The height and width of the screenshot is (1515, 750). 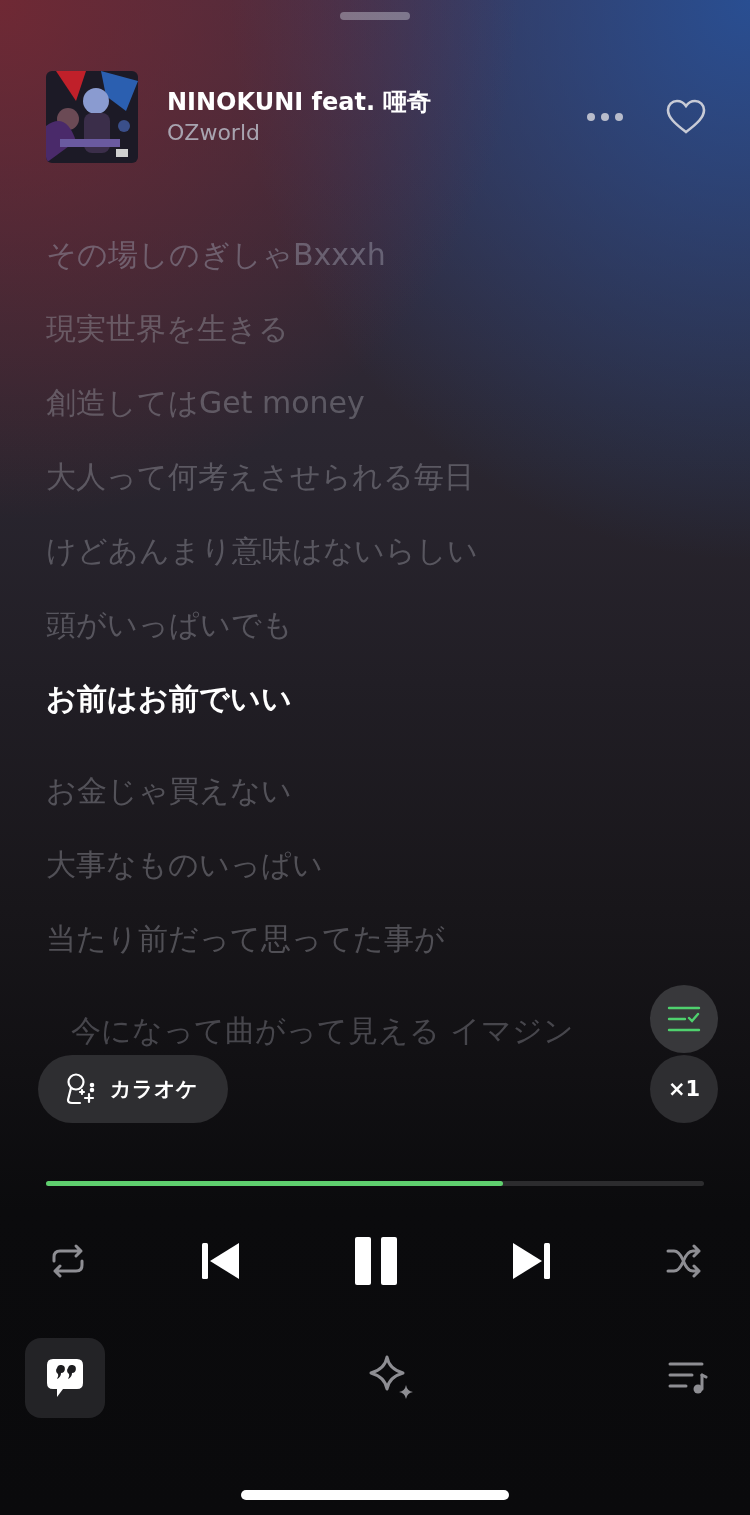 What do you see at coordinates (184, 865) in the screenshot?
I see `lyric-line: 大事なものいっぱい` at bounding box center [184, 865].